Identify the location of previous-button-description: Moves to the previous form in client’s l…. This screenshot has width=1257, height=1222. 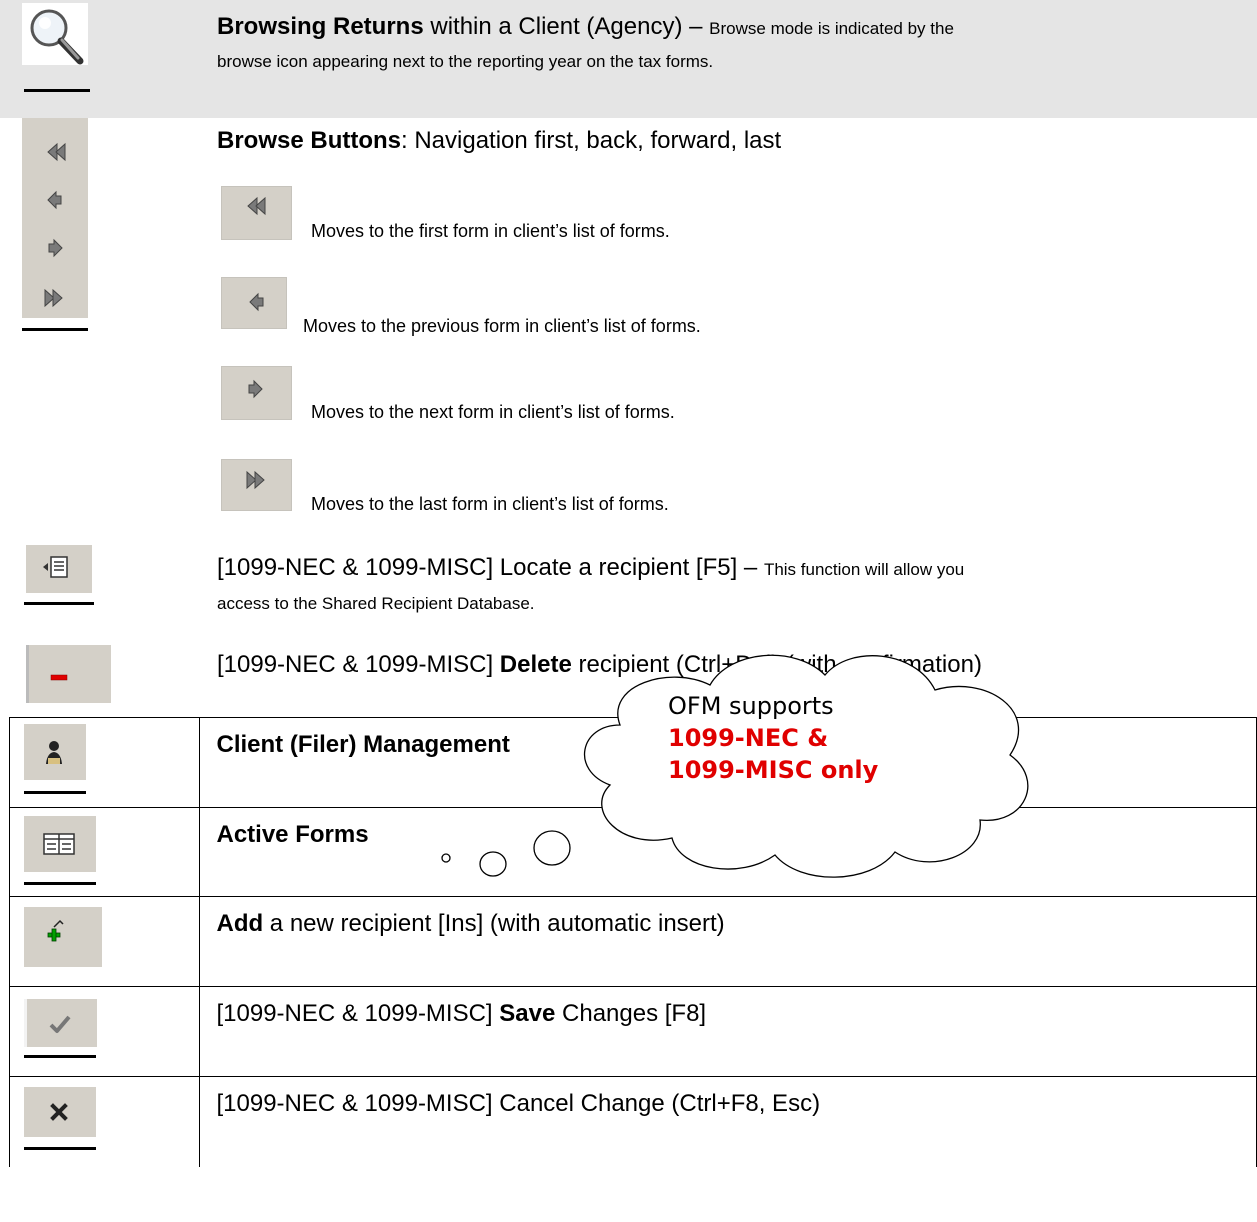
(502, 326).